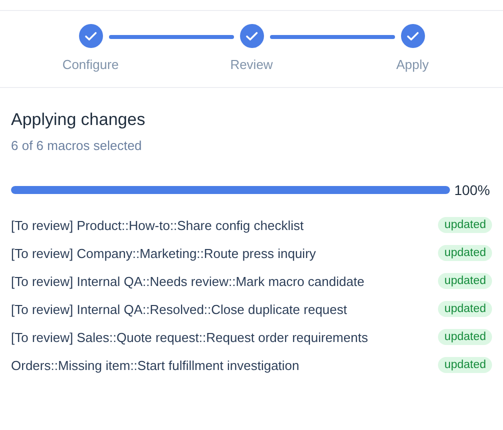 The height and width of the screenshot is (430, 503). What do you see at coordinates (77, 146) in the screenshot?
I see `selection-count: 6 of 6 macros selected` at bounding box center [77, 146].